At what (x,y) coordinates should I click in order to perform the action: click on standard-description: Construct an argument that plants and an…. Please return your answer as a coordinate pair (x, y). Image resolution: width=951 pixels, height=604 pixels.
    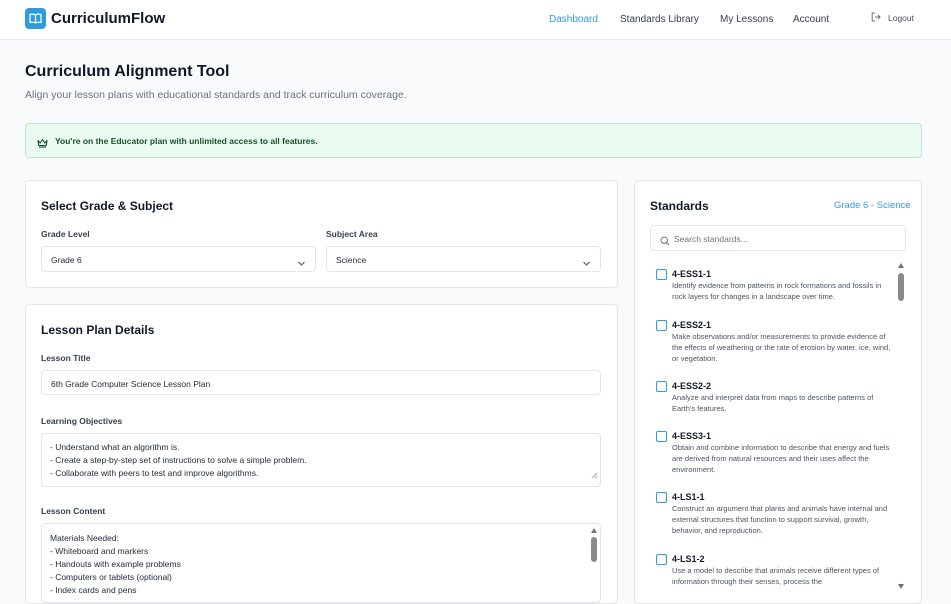
    Looking at the image, I should click on (780, 520).